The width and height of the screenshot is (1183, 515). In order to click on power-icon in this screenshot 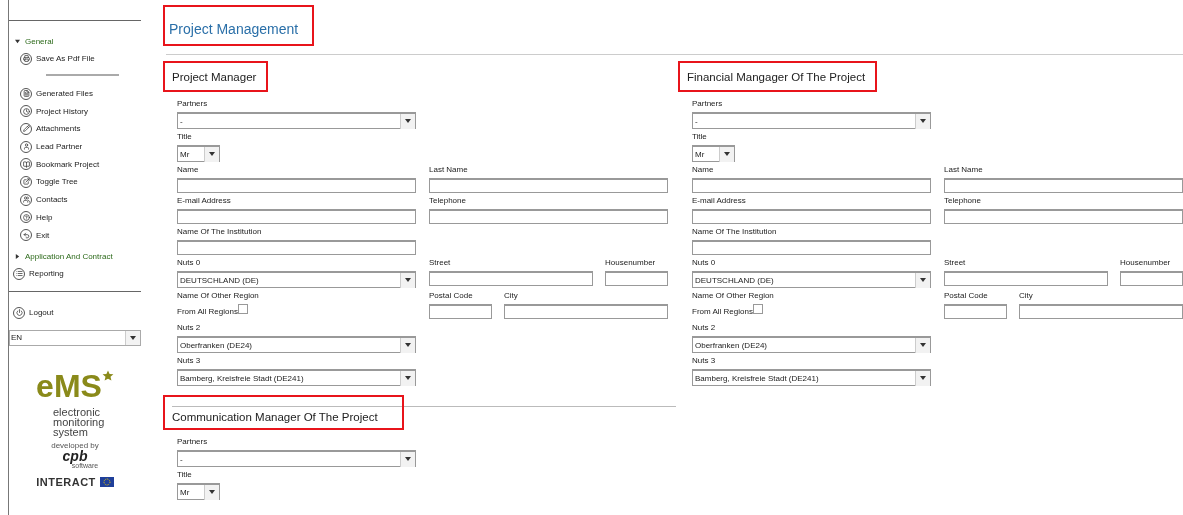, I will do `click(19, 312)`.